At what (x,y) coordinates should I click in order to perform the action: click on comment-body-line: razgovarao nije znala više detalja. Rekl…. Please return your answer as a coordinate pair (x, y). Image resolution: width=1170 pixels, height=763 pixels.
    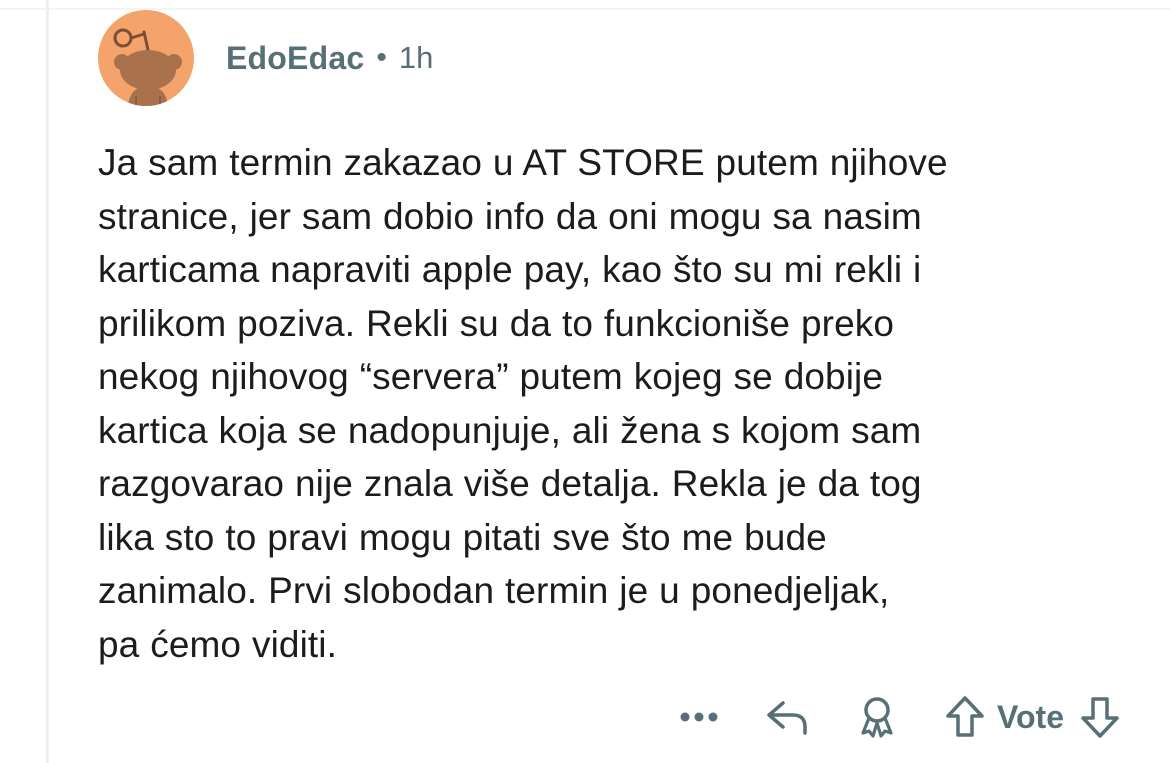
    Looking at the image, I should click on (510, 483).